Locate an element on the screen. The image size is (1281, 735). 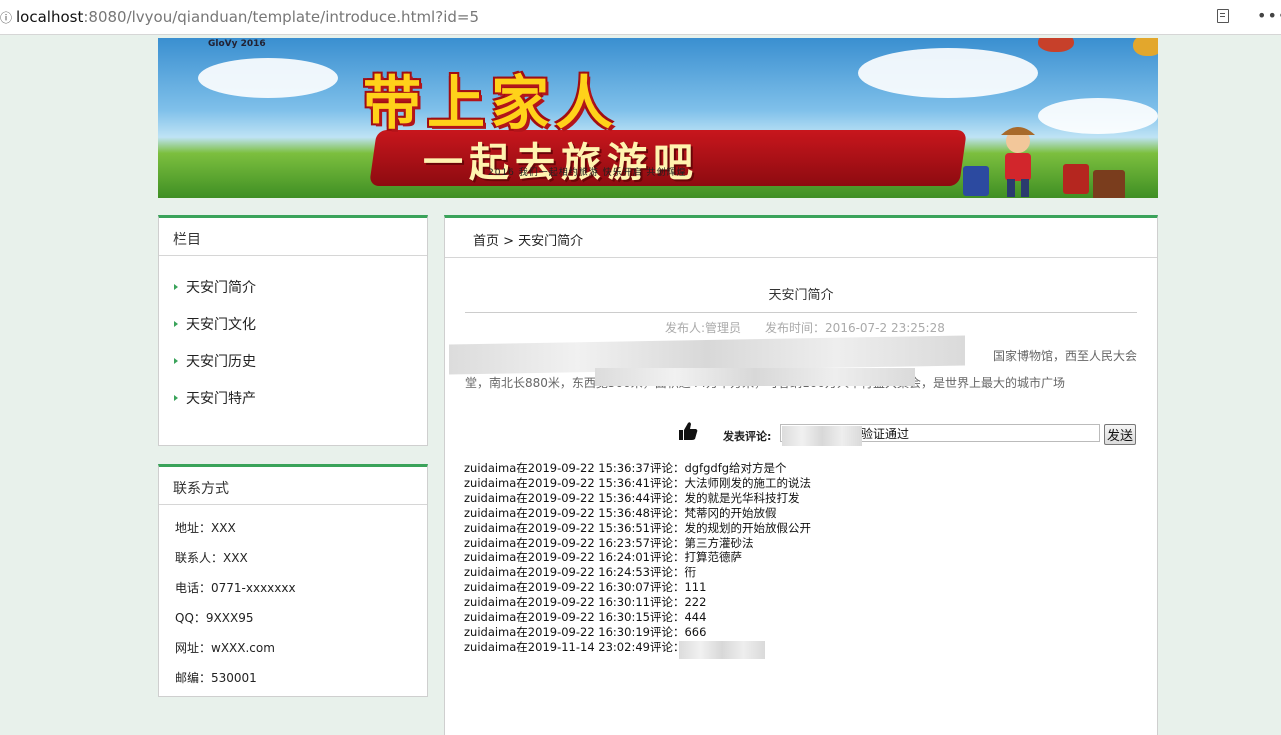
comment-item: zuidaima在2019-09-22 16:30:11评论：222 is located at coordinates (585, 602).